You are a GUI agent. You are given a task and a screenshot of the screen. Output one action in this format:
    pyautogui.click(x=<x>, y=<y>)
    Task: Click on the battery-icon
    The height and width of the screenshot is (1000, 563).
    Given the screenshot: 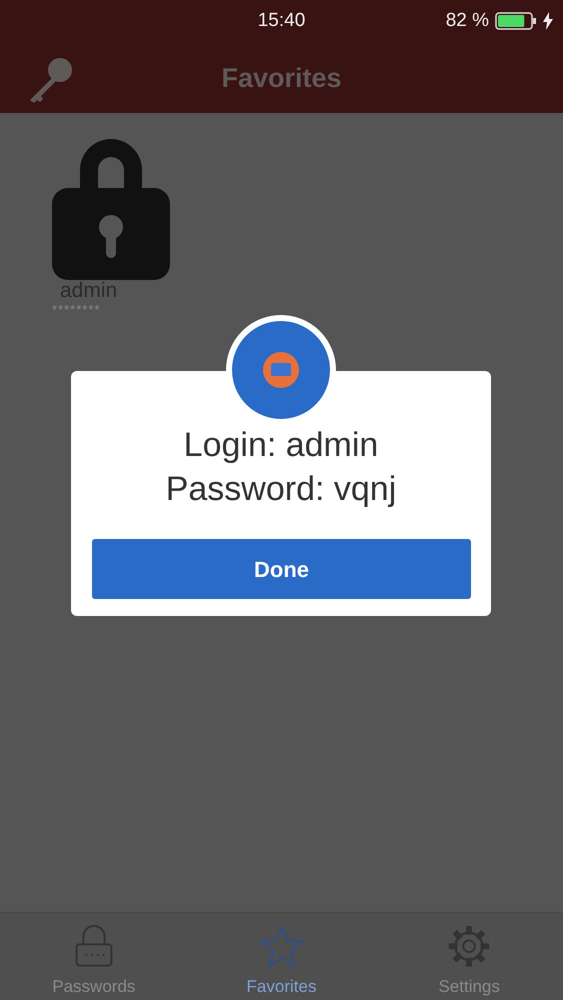 What is the action you would take?
    pyautogui.click(x=516, y=21)
    